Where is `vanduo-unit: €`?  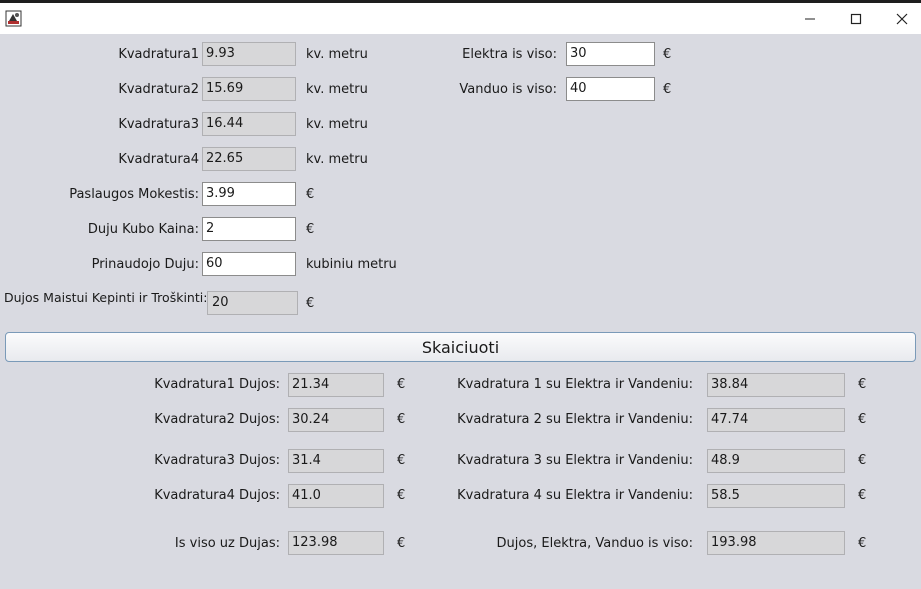
vanduo-unit: € is located at coordinates (667, 89).